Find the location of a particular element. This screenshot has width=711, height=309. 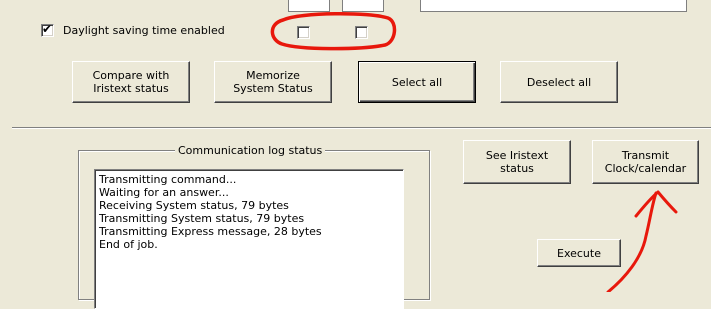

annotation-arrow-shaft is located at coordinates (632, 241).